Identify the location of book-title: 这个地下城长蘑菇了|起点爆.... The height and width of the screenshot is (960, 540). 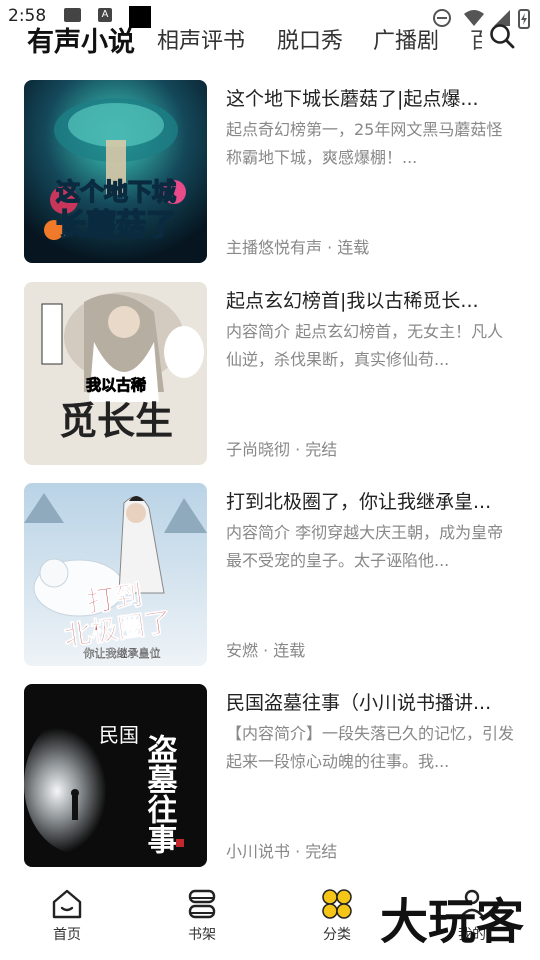
(372, 97).